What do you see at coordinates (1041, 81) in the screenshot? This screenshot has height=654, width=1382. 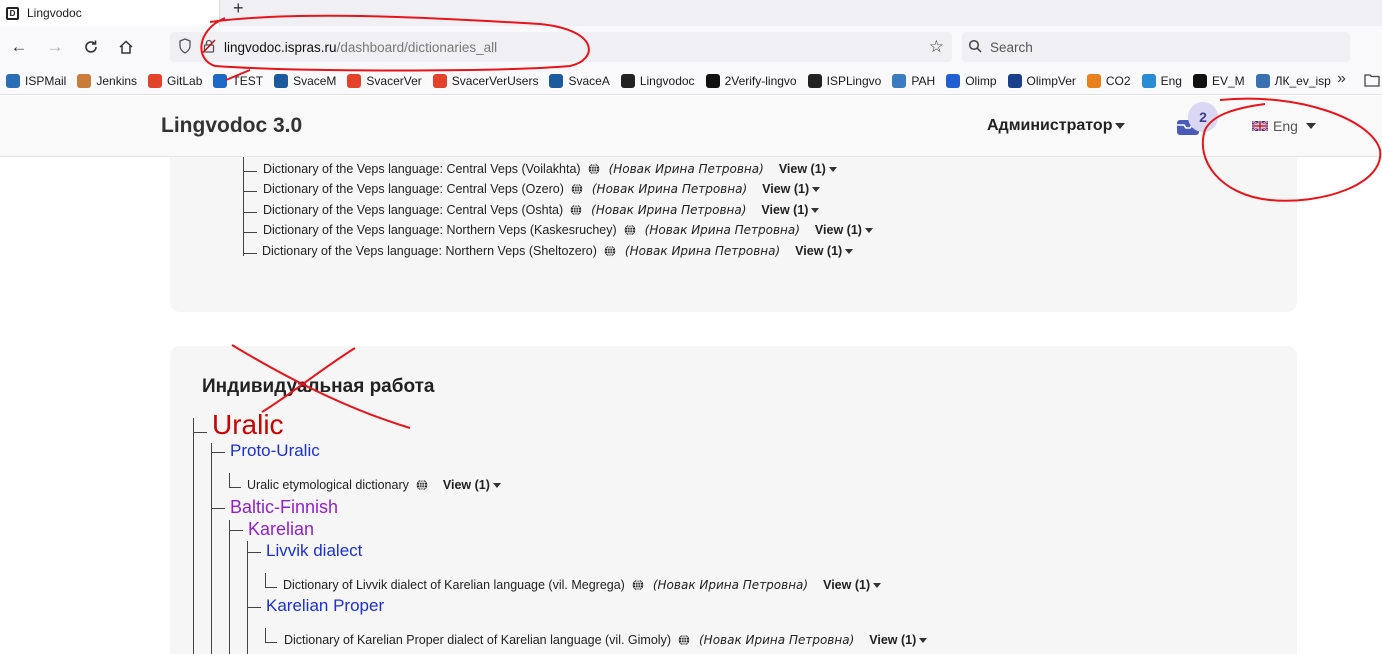 I see `bookmark-item: OlimpVer` at bounding box center [1041, 81].